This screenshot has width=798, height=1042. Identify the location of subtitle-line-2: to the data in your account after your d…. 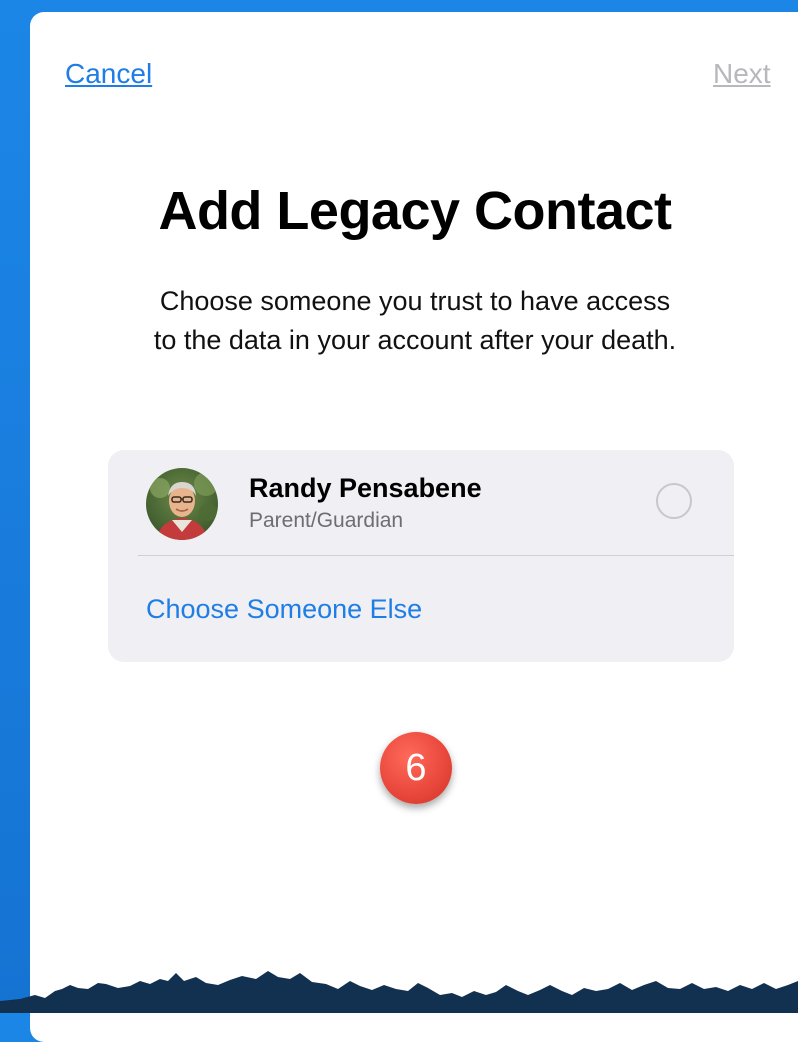
(415, 340).